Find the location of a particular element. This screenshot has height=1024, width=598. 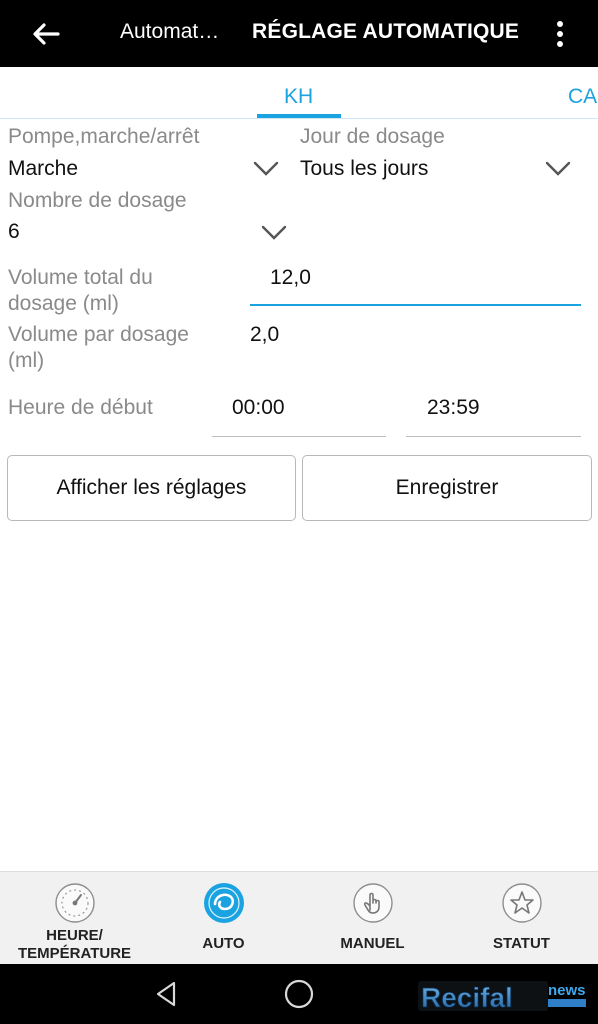

start-time-to: 23:59 is located at coordinates (453, 408).